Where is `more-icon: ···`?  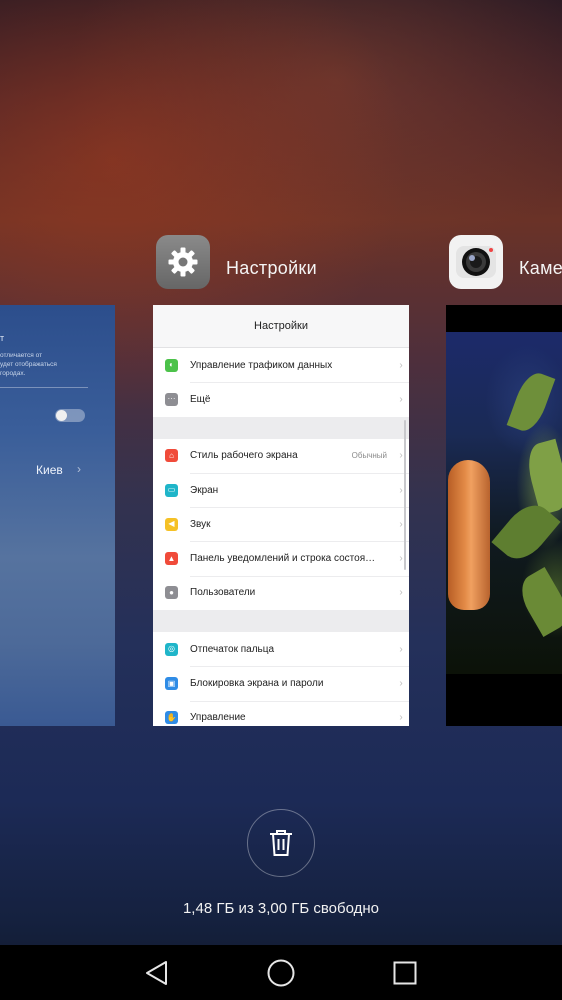 more-icon: ··· is located at coordinates (171, 399).